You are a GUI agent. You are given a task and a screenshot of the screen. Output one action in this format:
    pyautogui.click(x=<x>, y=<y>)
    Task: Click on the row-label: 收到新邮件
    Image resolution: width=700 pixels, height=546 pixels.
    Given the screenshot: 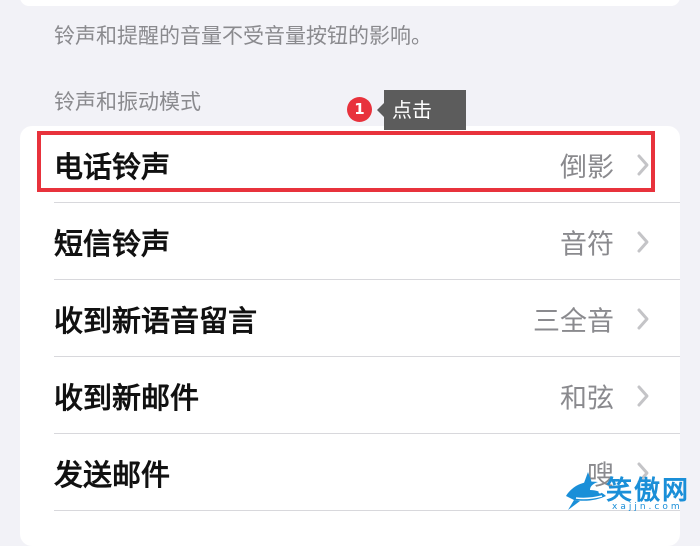 What is the action you would take?
    pyautogui.click(x=127, y=397)
    